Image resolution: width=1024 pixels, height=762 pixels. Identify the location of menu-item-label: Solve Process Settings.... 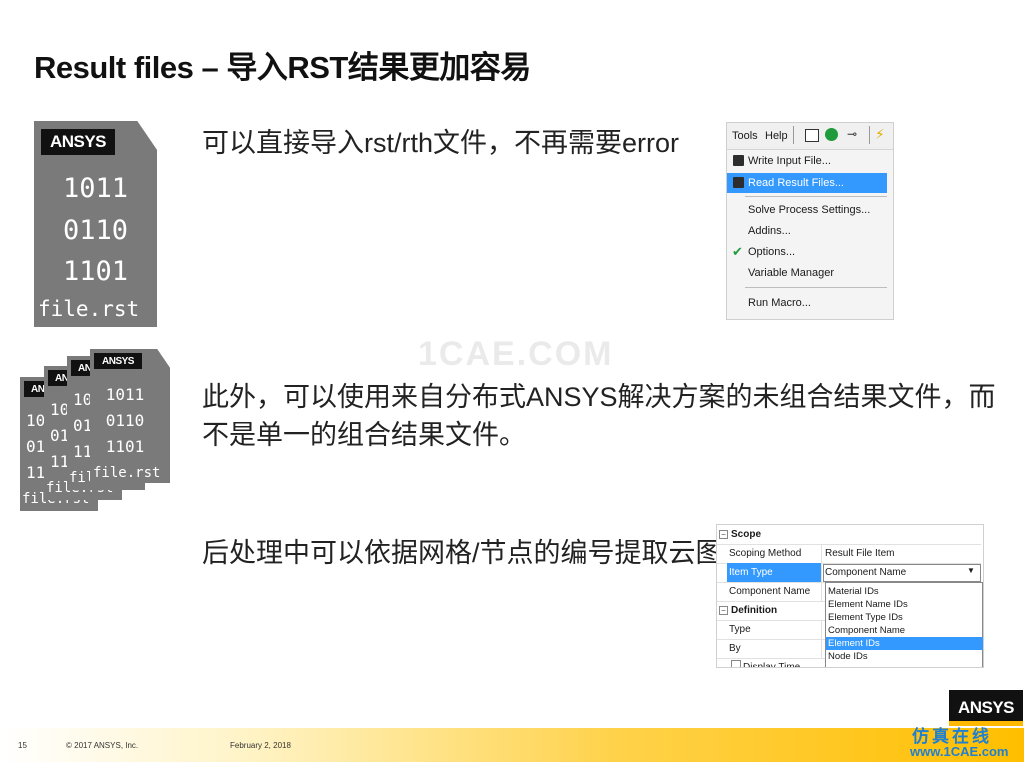
(809, 210).